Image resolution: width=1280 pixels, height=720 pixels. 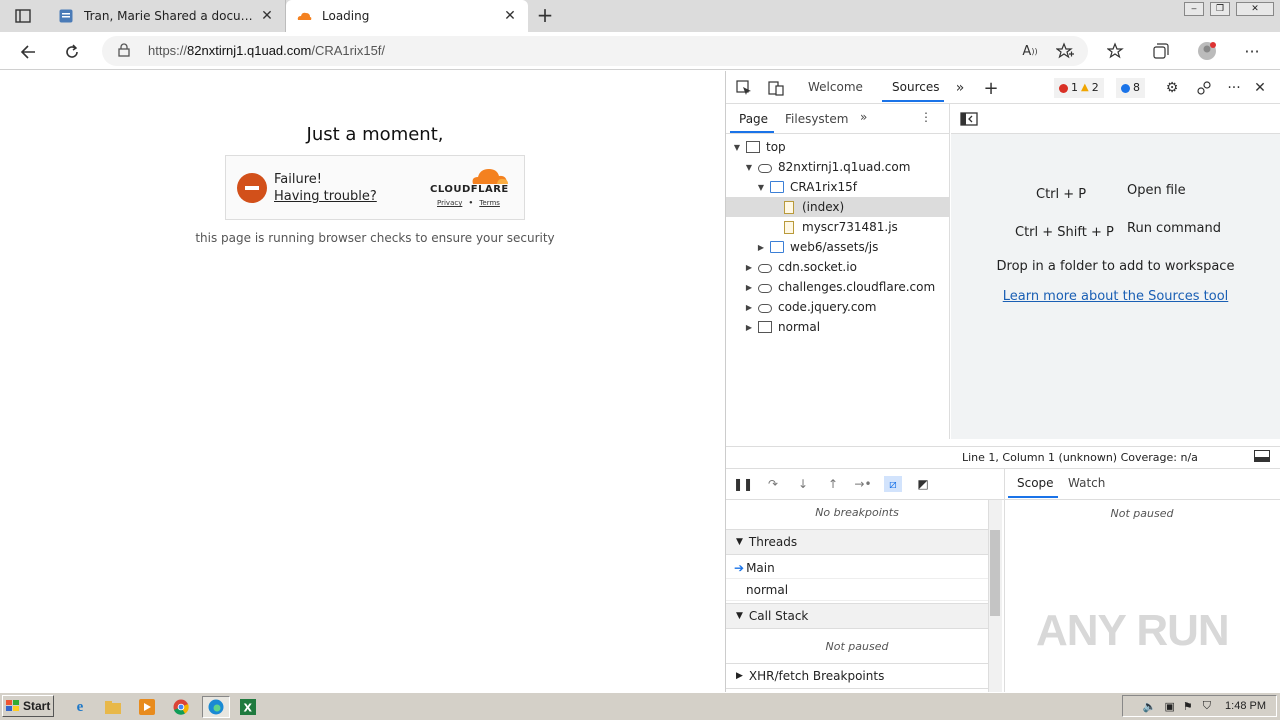 I want to click on tab-watch: Watch, so click(x=1086, y=483).